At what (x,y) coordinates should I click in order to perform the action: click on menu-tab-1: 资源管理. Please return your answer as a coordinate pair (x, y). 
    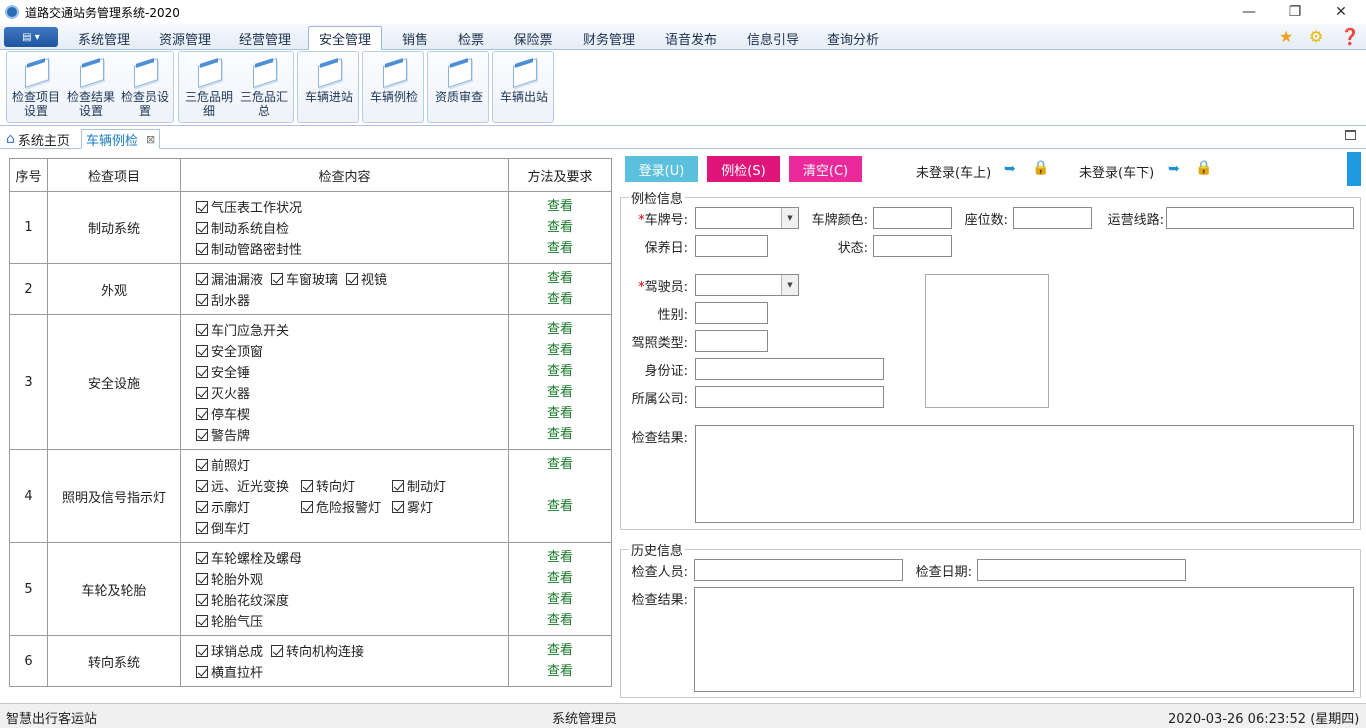
    Looking at the image, I should click on (185, 38).